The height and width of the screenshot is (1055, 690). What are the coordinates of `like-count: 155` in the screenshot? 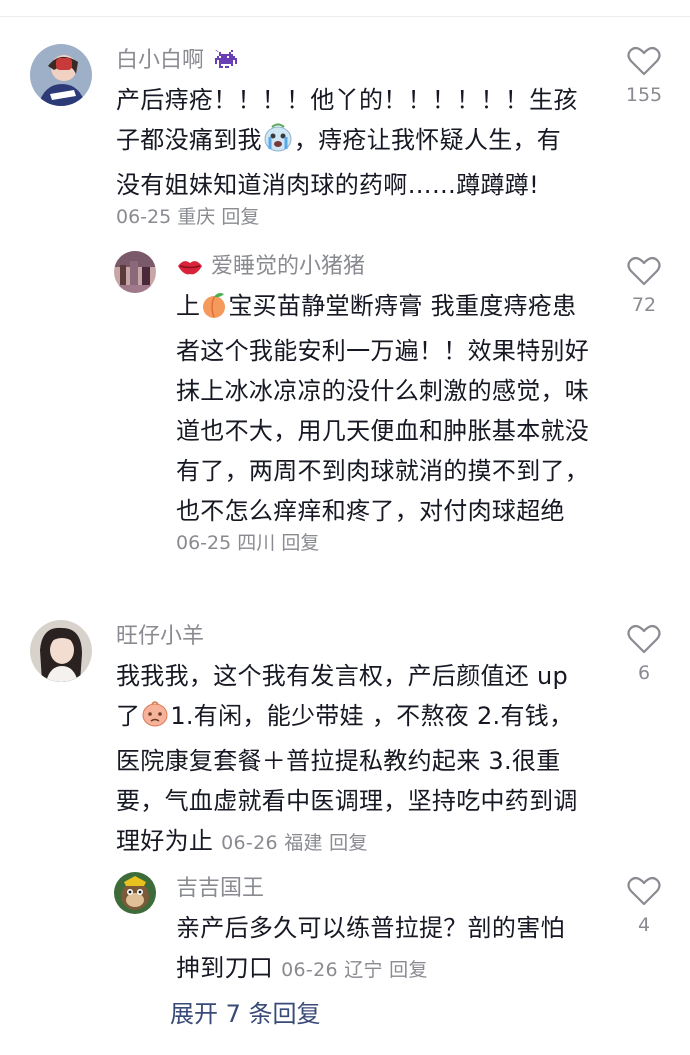 It's located at (644, 95).